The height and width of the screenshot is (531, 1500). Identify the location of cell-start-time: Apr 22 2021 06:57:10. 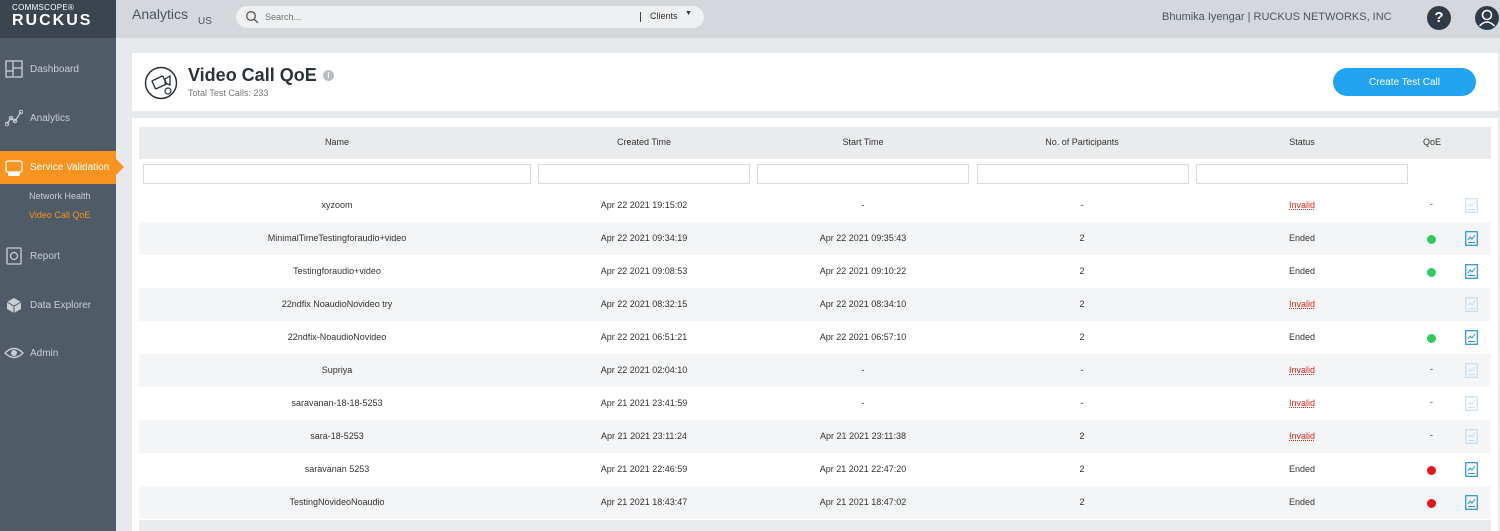
(863, 337).